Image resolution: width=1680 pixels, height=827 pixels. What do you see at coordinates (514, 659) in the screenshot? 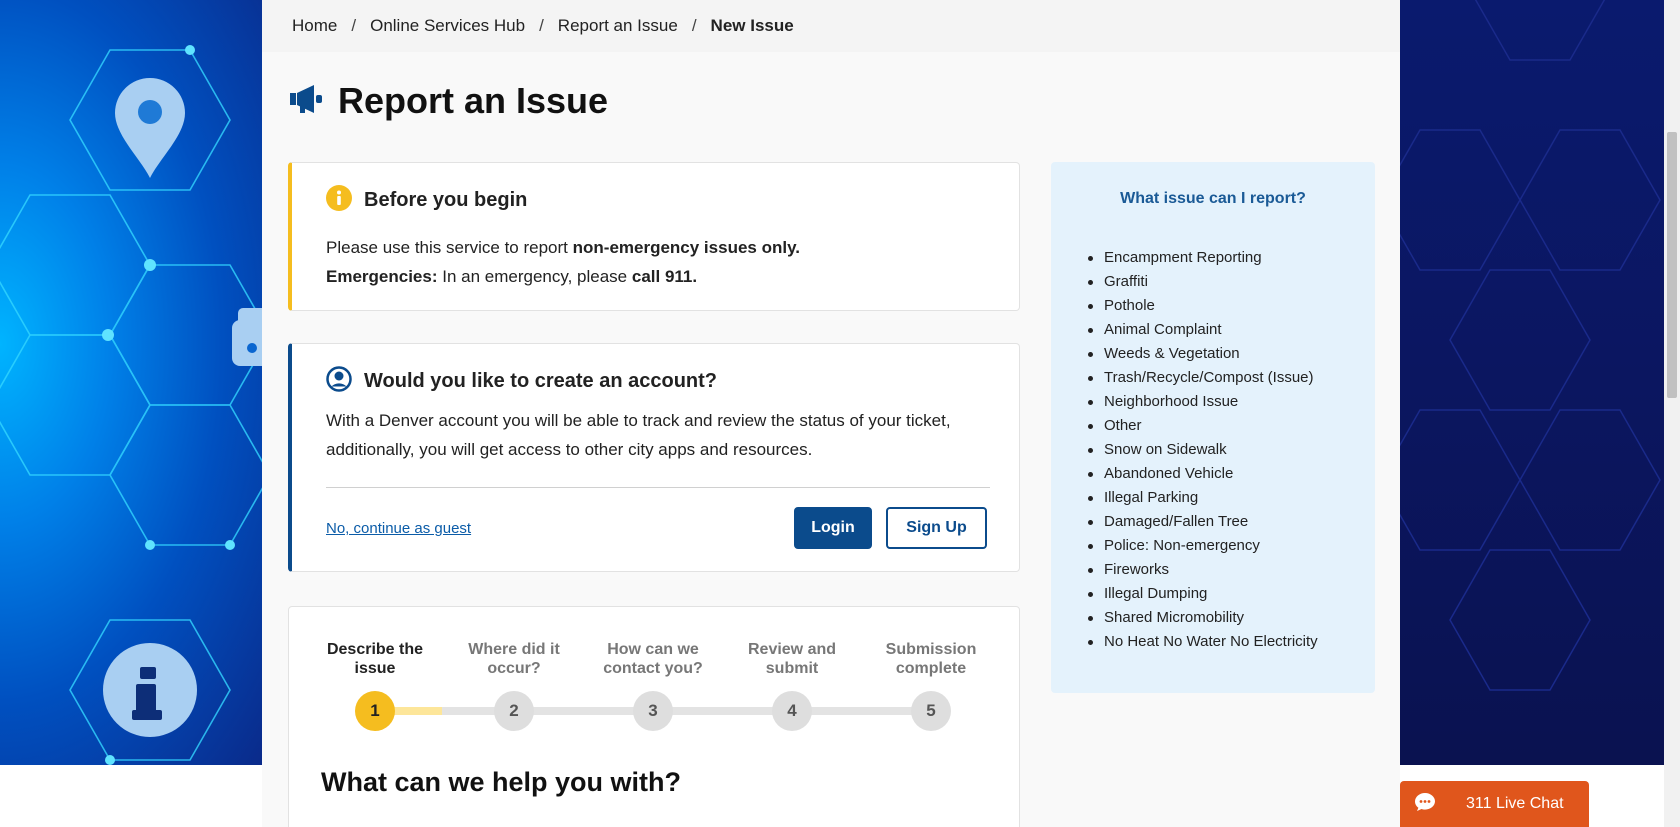
I see `step-label-2: Where did it occur?` at bounding box center [514, 659].